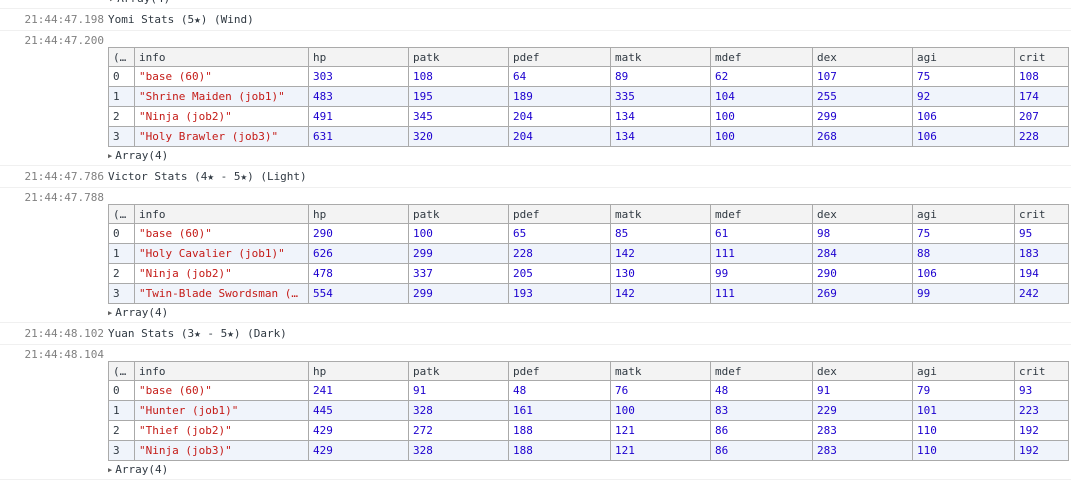 This screenshot has width=1071, height=491. Describe the element at coordinates (358, 116) in the screenshot. I see `table-cell: 491` at that location.